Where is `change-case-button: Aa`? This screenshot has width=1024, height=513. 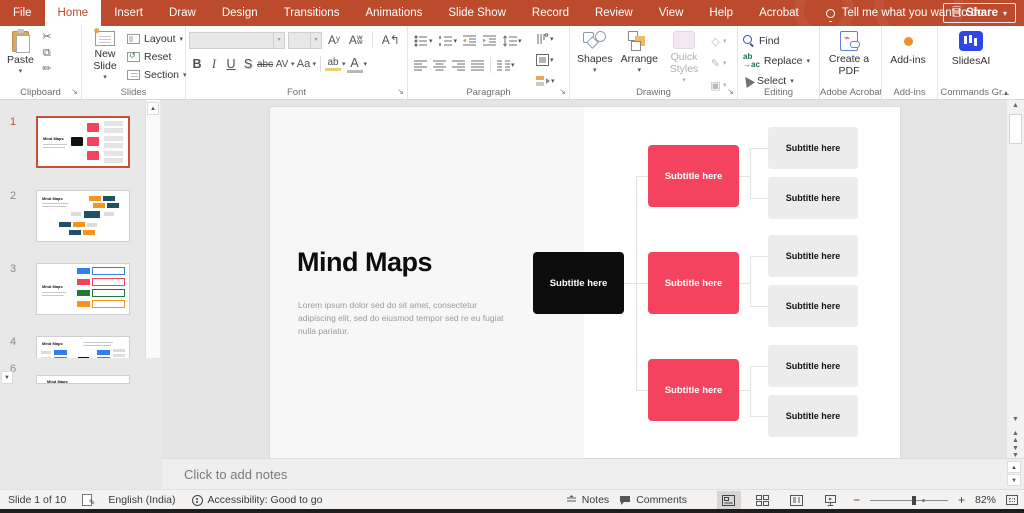
change-case-button: Aa is located at coordinates (304, 64).